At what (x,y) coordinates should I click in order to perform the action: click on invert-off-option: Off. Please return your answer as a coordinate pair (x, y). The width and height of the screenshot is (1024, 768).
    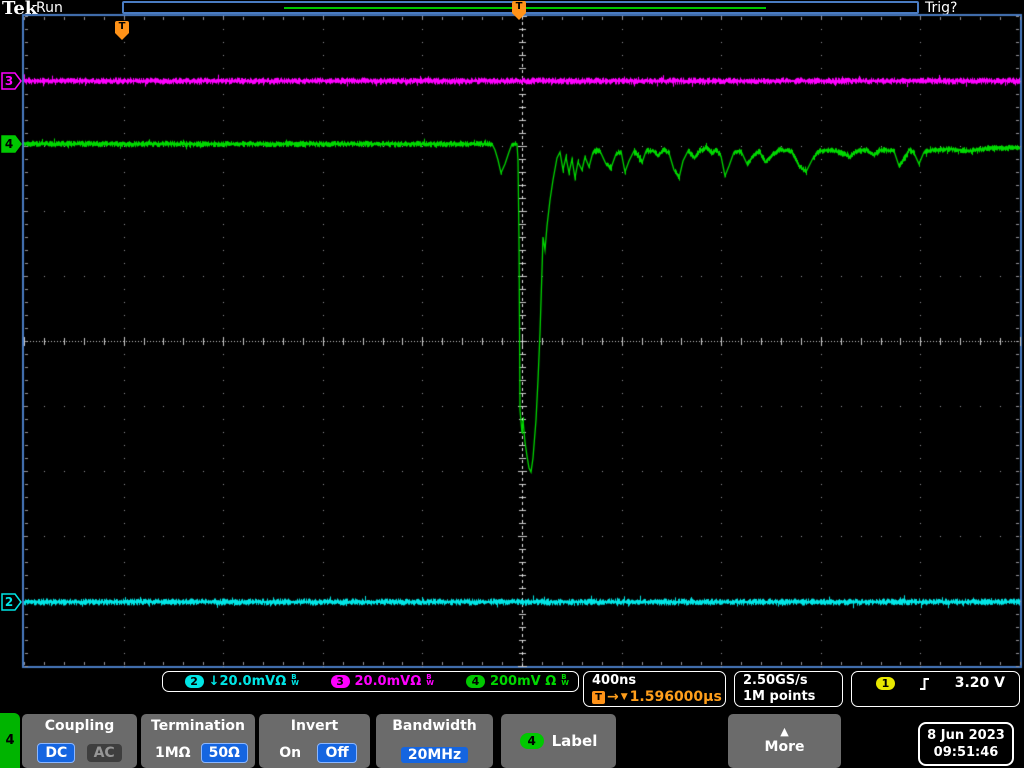
    Looking at the image, I should click on (337, 753).